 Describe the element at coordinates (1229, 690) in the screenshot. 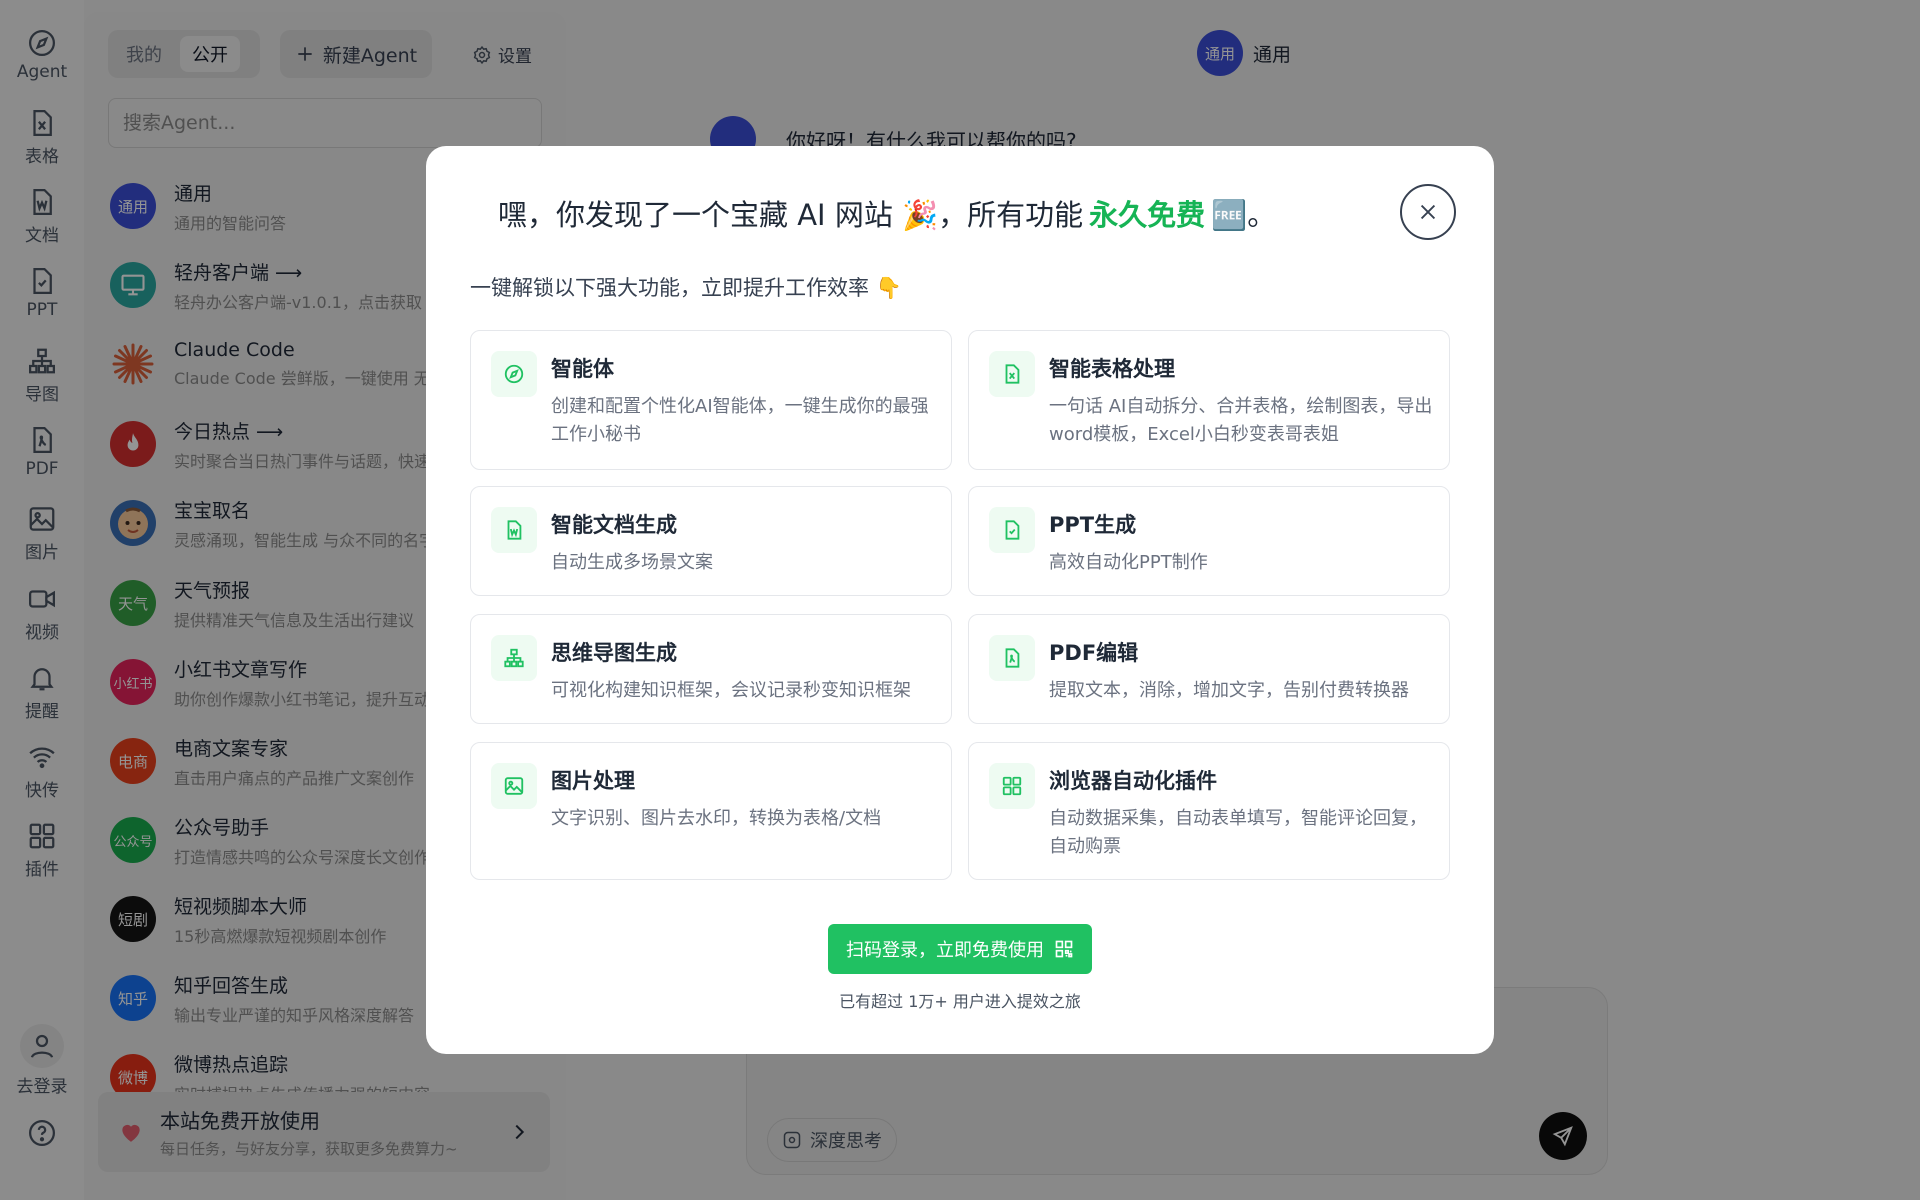

I see `feature-desc: 提取文本，消除，增加文字，告别付费转换器` at that location.